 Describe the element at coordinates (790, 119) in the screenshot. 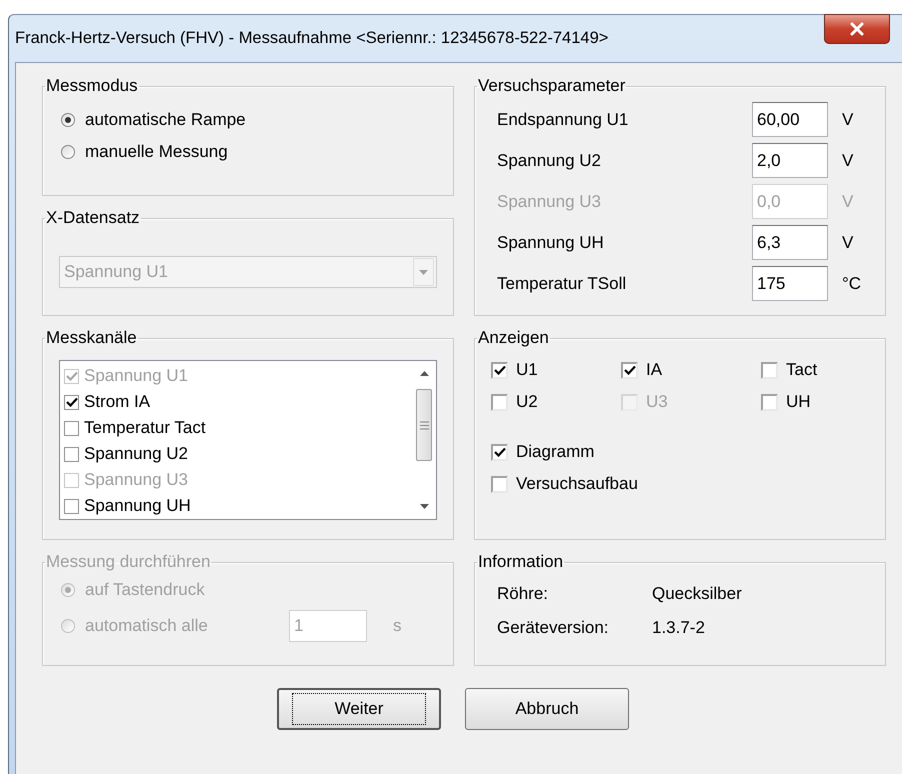

I see `value-field: 60,00` at that location.